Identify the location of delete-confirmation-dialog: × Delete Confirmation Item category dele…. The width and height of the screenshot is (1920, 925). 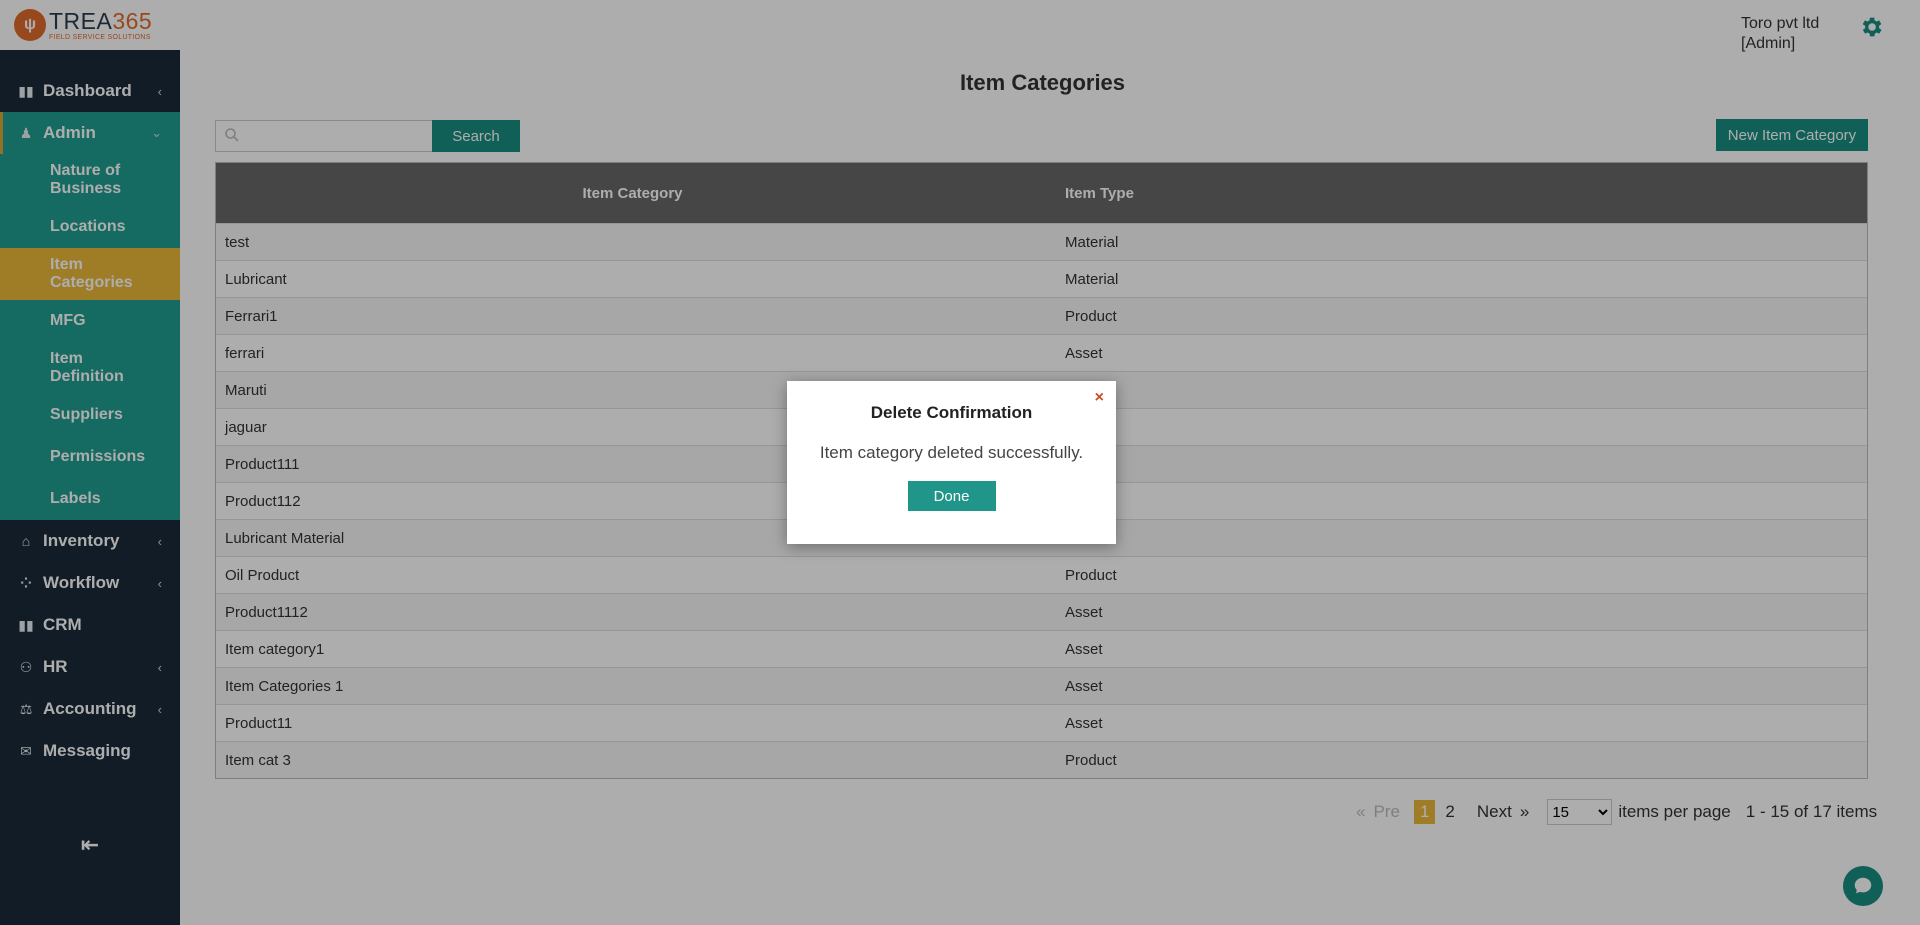
(951, 462).